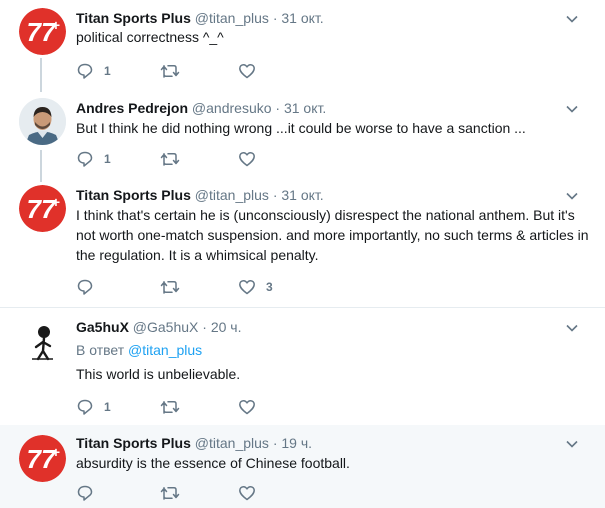 This screenshot has height=508, width=605. I want to click on tweet-text: This world is unbelievable., so click(158, 374).